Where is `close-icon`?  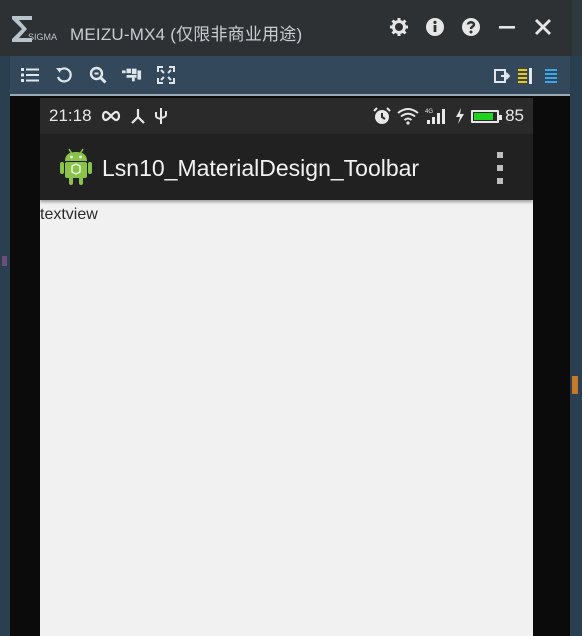 close-icon is located at coordinates (543, 27).